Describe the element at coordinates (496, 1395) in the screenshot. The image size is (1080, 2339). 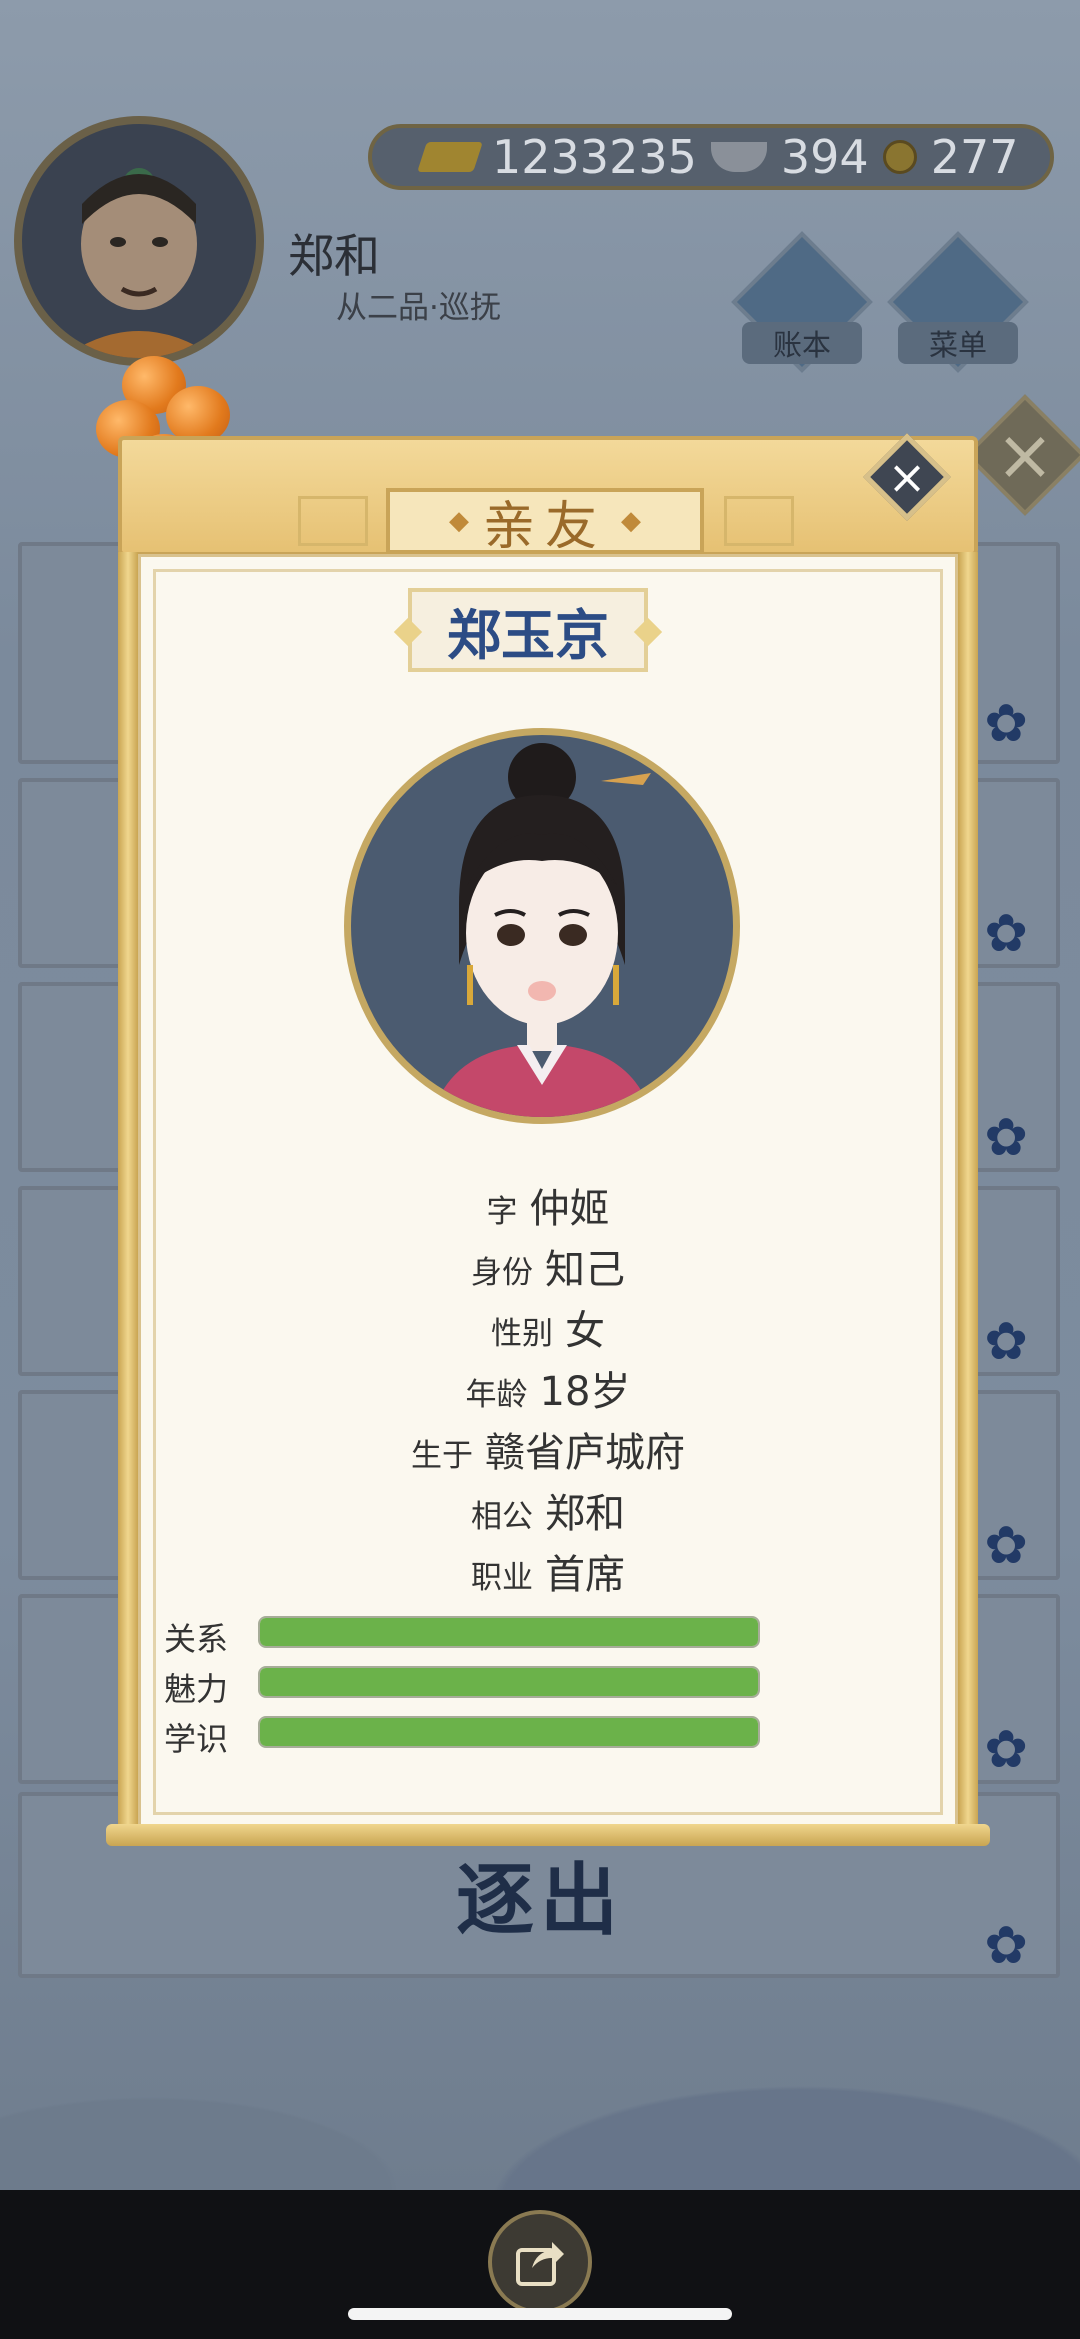
I see `info-key: 年龄` at that location.